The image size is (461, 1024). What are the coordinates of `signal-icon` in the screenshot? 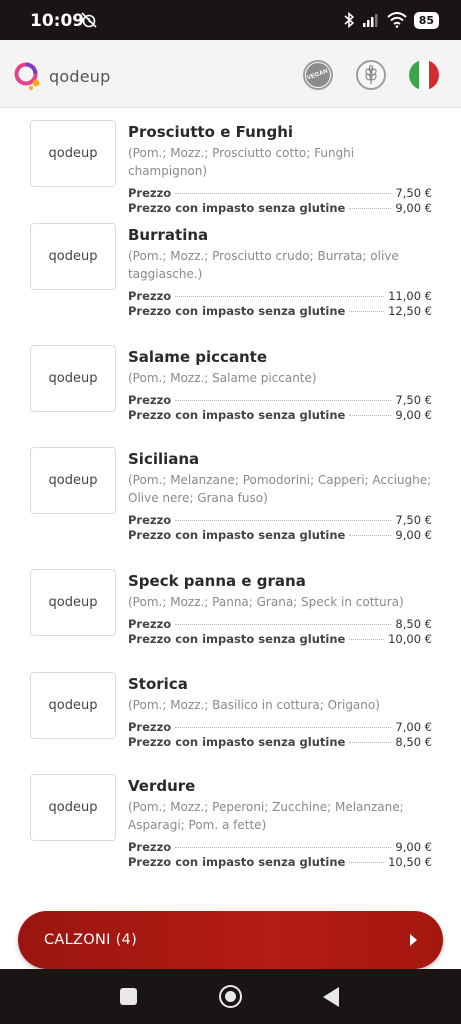 It's located at (370, 20).